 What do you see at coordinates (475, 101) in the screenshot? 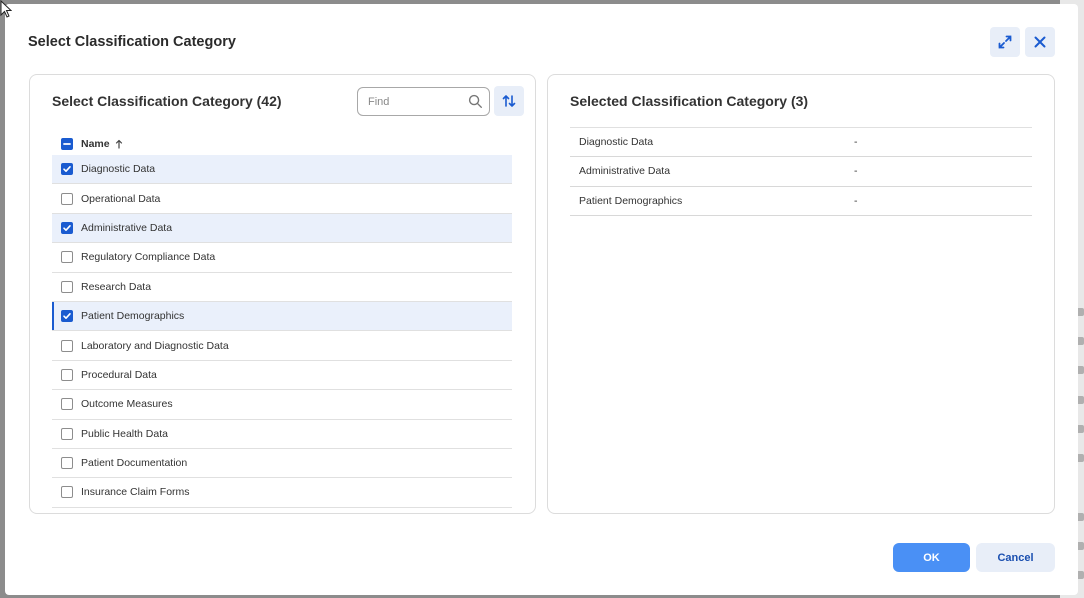
I see `search-icon` at bounding box center [475, 101].